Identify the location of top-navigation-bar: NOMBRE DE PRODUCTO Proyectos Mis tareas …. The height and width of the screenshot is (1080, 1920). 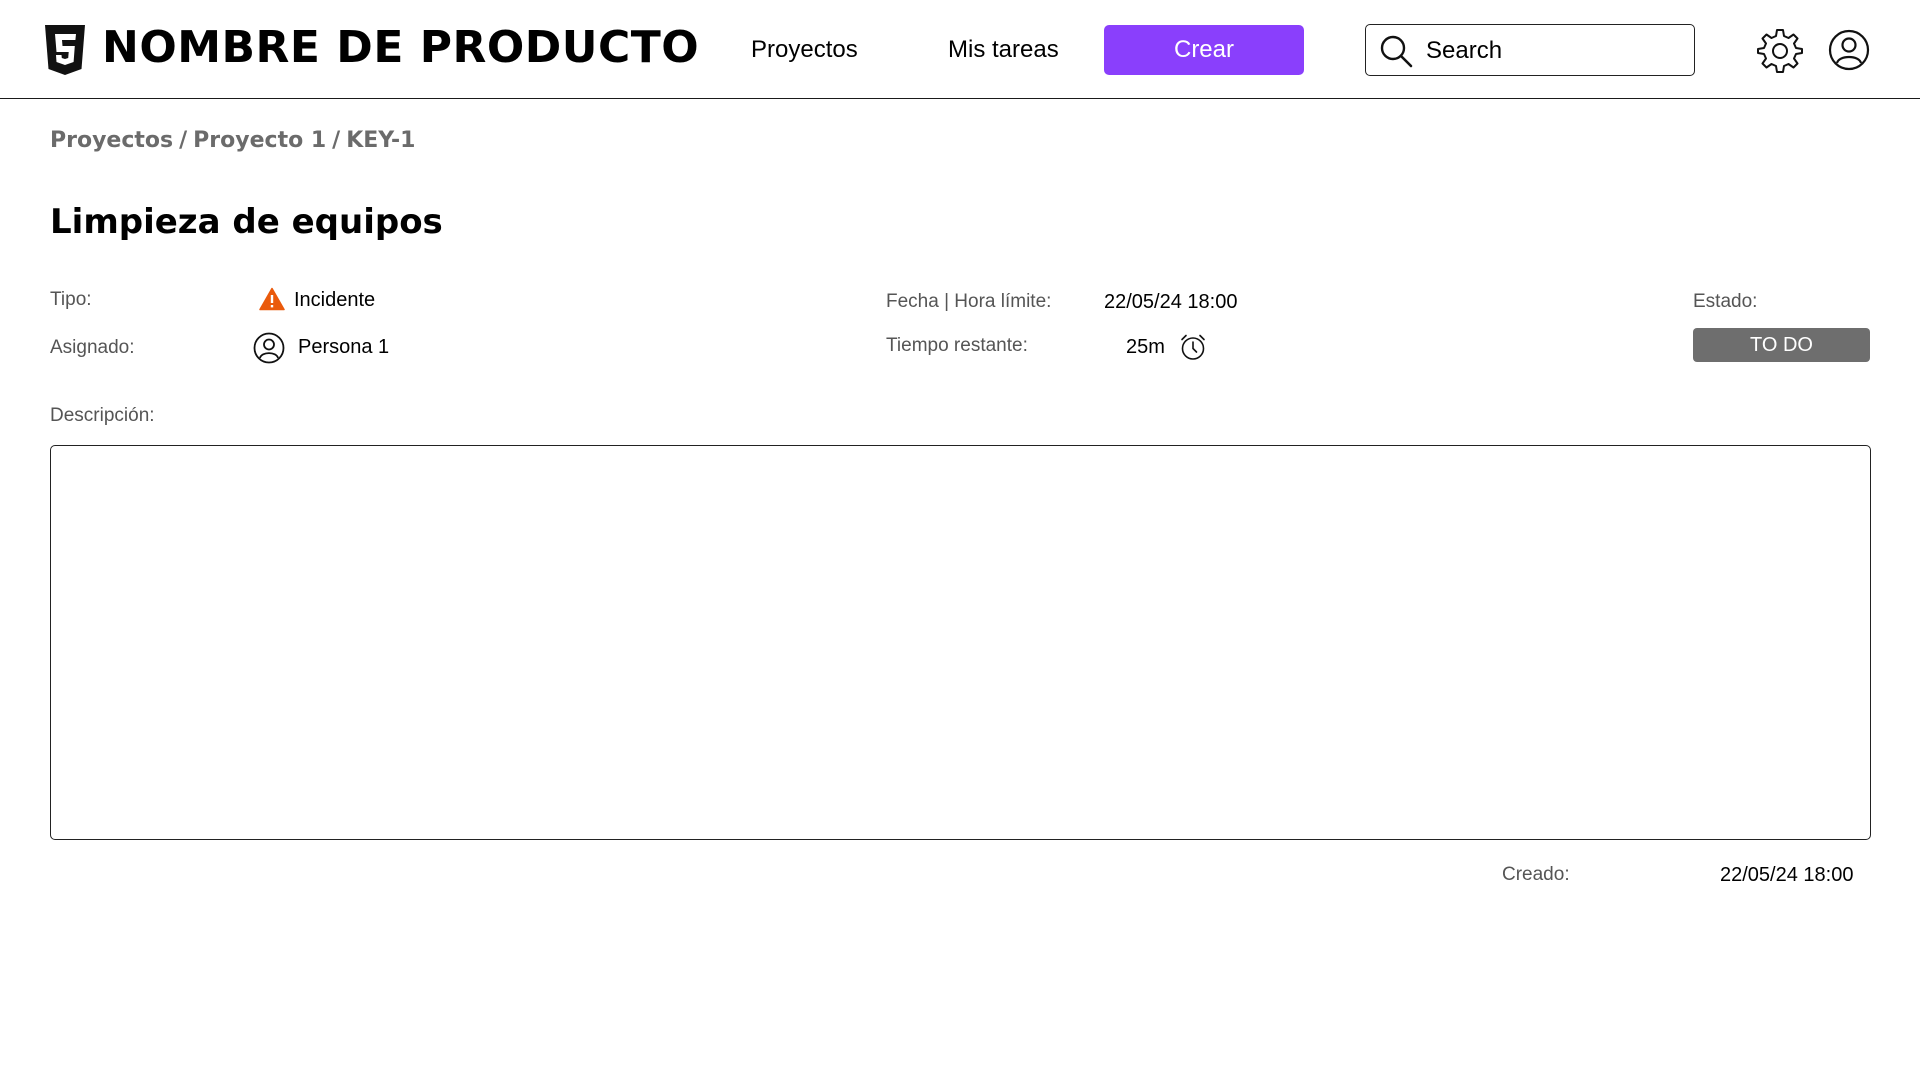
(960, 49).